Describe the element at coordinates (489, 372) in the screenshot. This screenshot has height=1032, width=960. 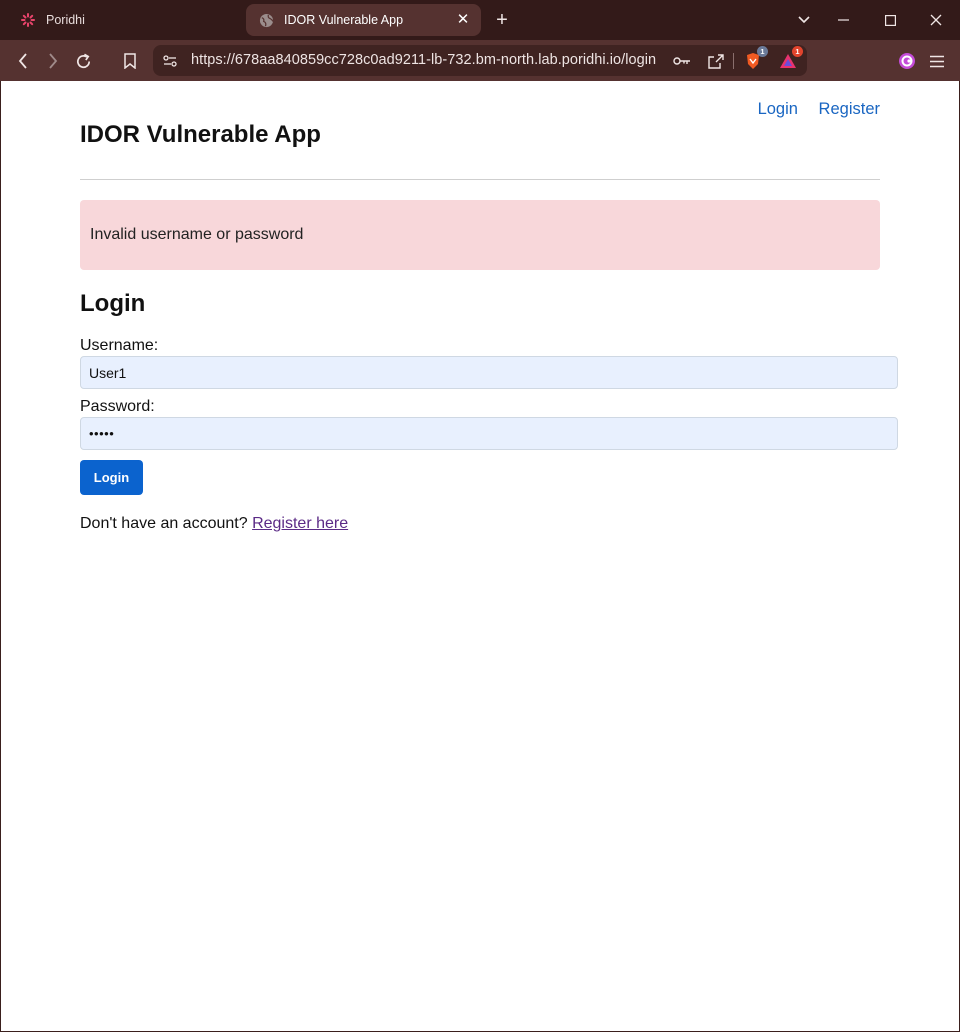
I see `username-input: User1` at that location.